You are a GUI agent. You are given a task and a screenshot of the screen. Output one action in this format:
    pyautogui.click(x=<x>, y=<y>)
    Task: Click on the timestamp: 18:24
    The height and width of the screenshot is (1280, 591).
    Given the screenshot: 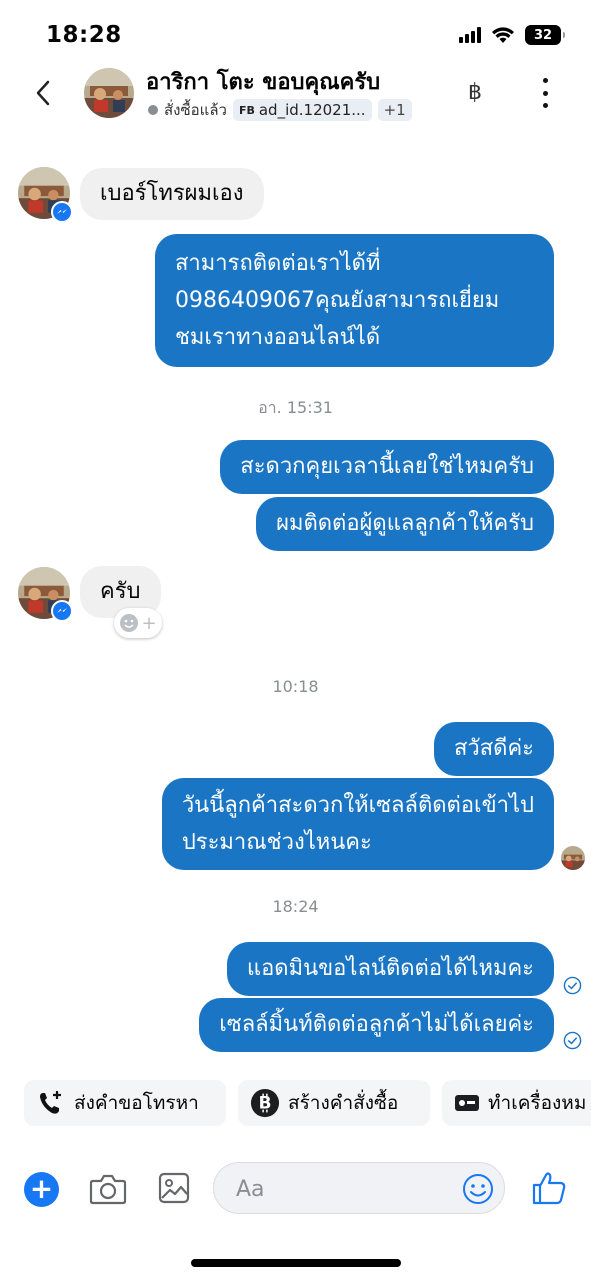 What is the action you would take?
    pyautogui.click(x=295, y=906)
    